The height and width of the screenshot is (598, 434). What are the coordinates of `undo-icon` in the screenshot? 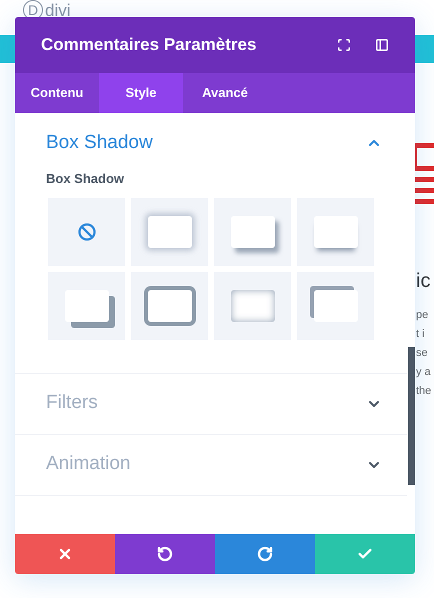 It's located at (165, 554).